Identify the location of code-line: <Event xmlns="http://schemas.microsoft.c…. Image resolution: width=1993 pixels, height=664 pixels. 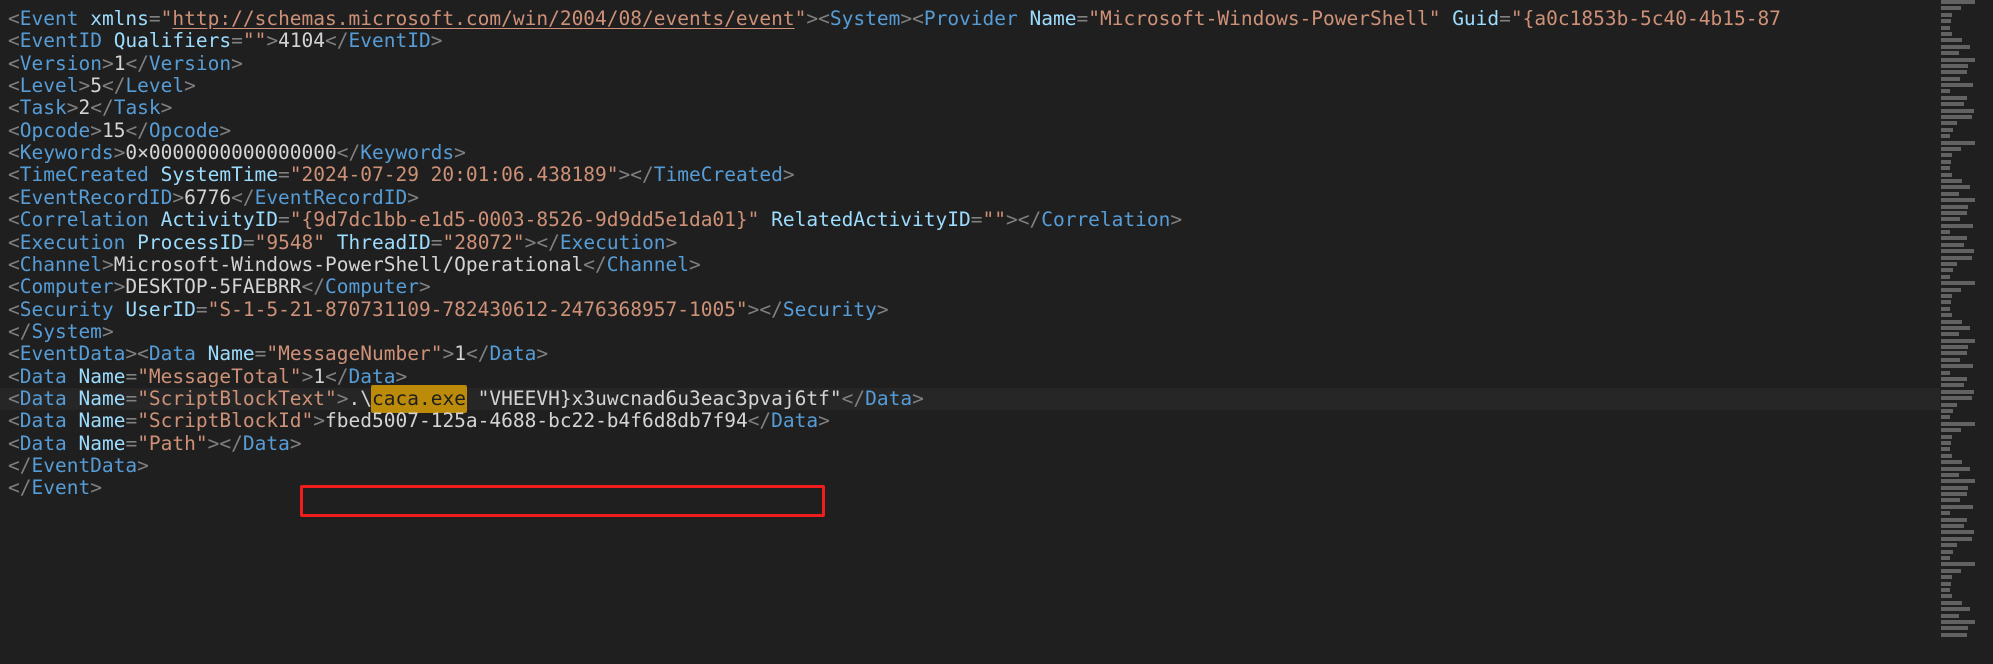
(890, 18).